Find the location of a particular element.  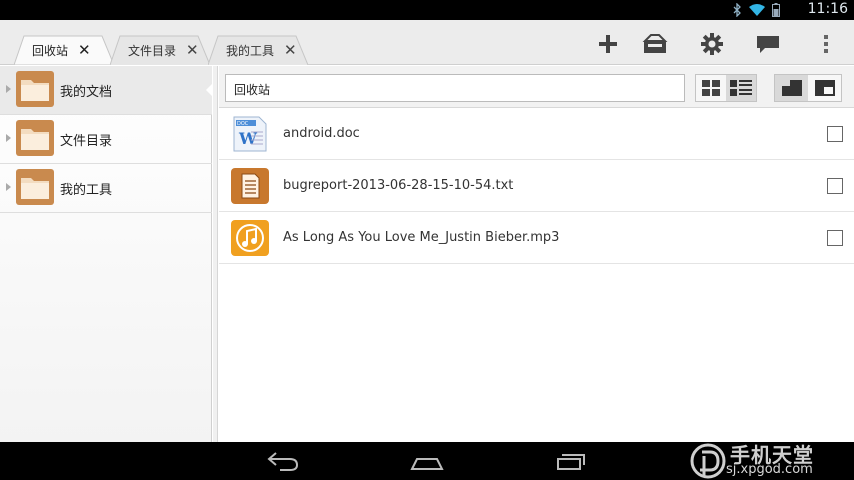

sidebar-item-file-directory: 文件目录 is located at coordinates (106, 139).